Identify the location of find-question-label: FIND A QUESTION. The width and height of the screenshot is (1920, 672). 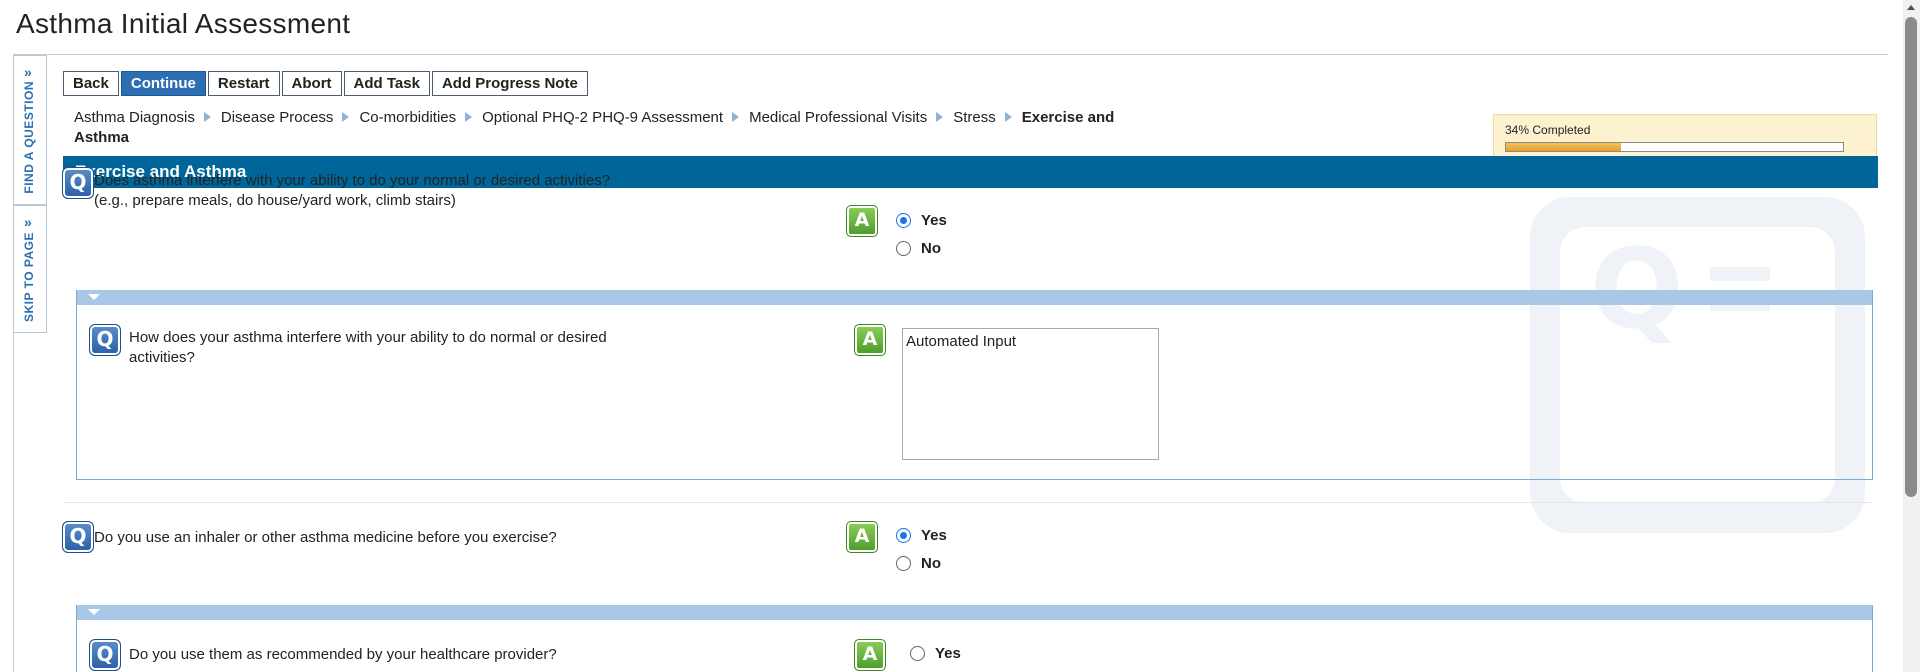
(29, 137).